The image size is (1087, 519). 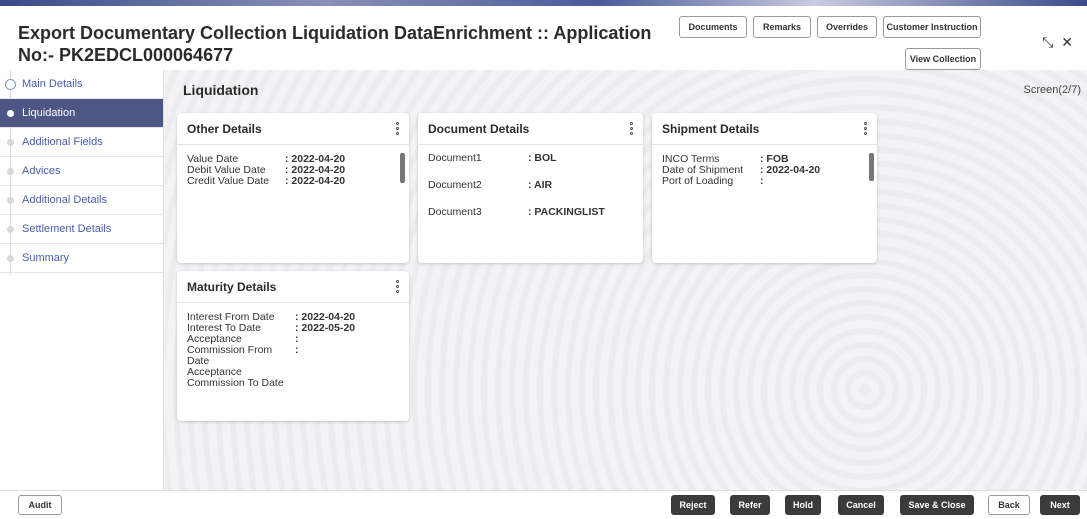 I want to click on documents-button: Documents, so click(x=713, y=27).